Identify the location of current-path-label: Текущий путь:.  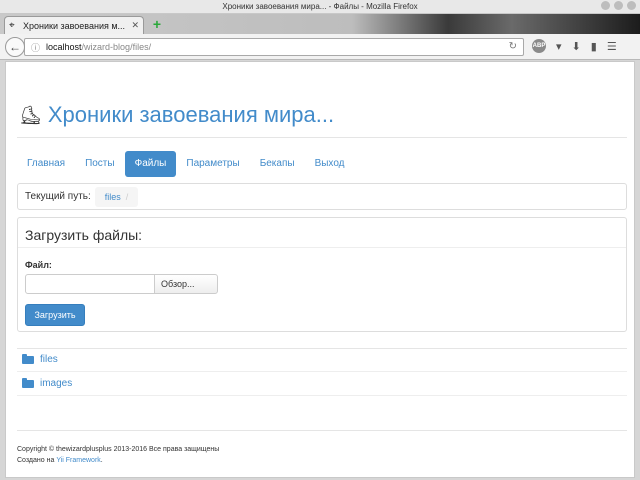
(58, 196).